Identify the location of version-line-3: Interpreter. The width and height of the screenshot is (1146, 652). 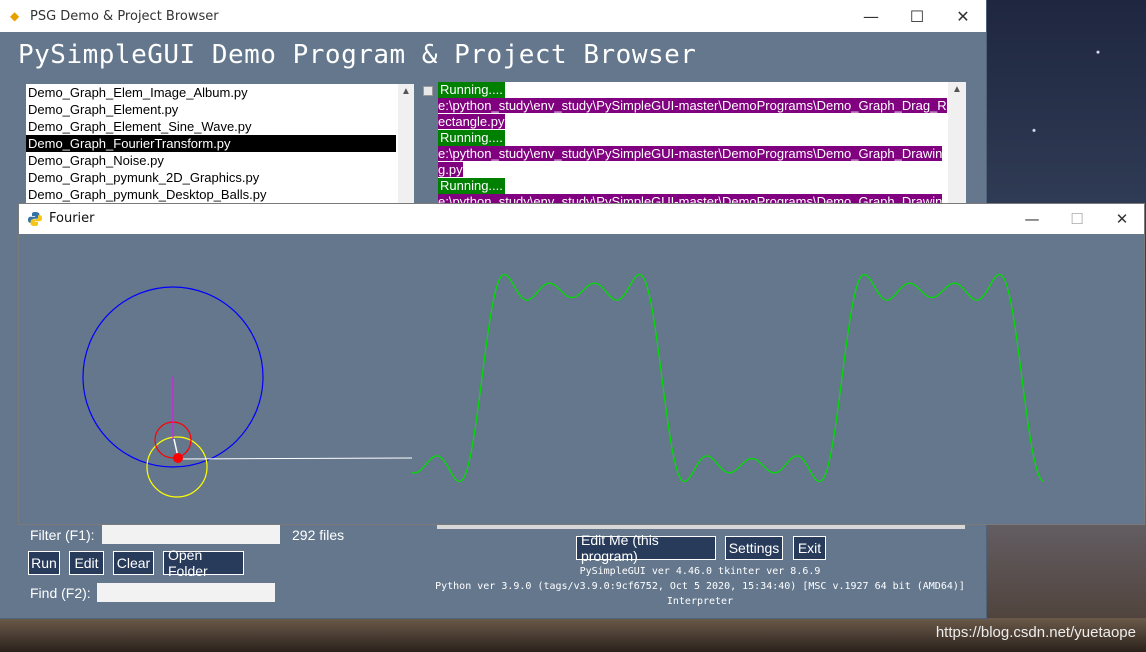
(700, 601).